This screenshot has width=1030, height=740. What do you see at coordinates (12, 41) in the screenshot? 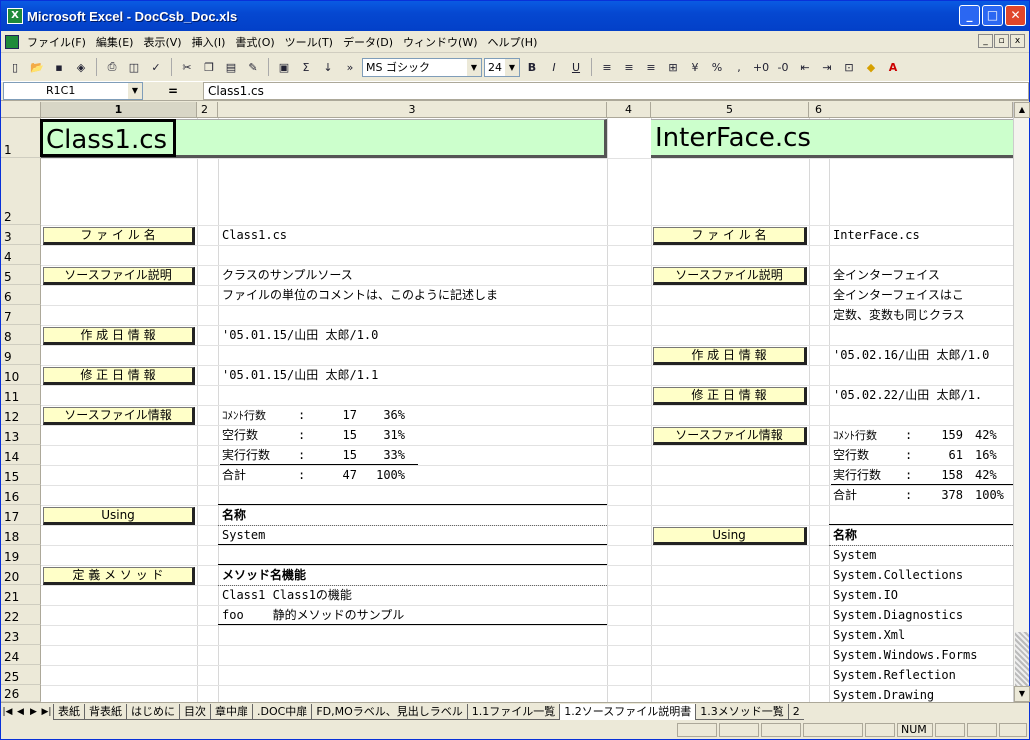
I see `workbook-icon` at bounding box center [12, 41].